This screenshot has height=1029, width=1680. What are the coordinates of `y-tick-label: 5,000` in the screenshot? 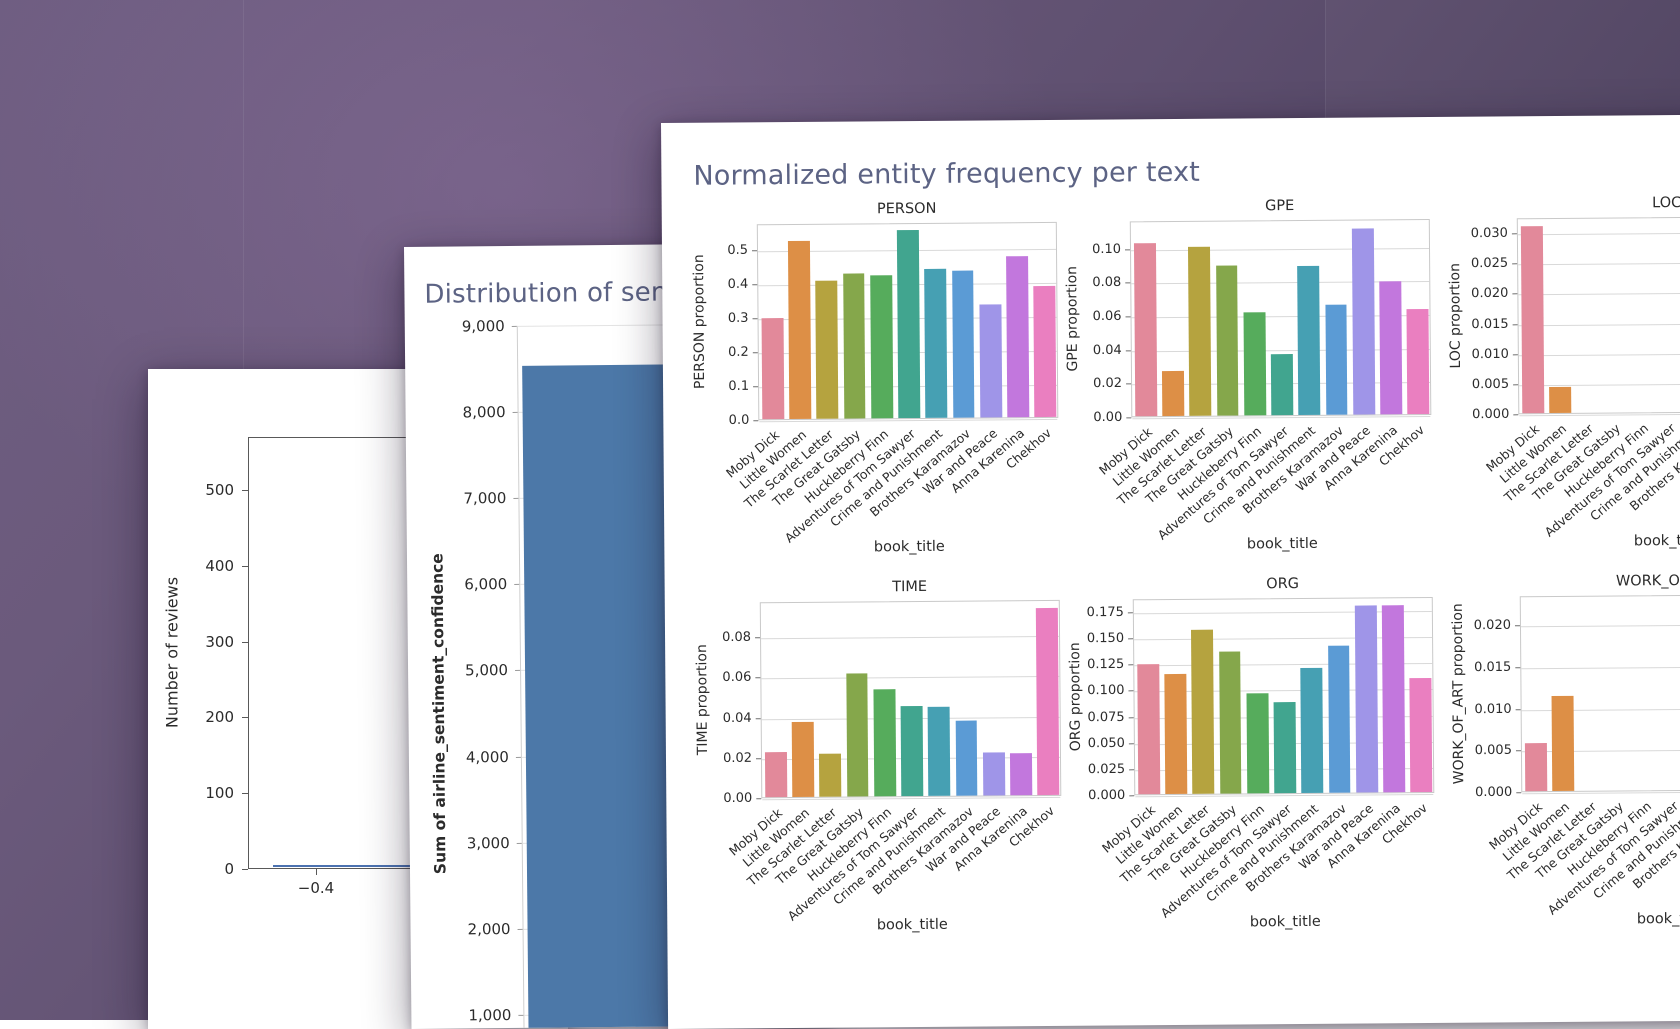 It's located at (458, 670).